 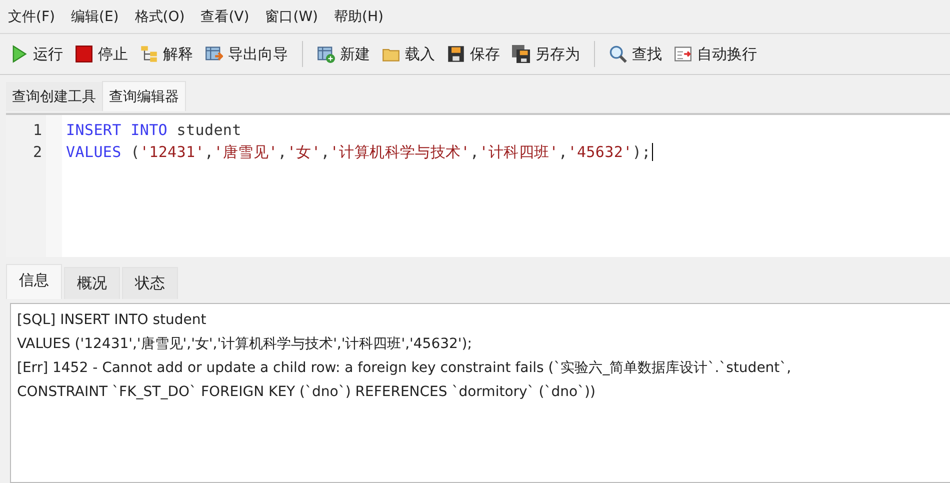 What do you see at coordinates (225, 17) in the screenshot?
I see `menu-item: 查看(V)` at bounding box center [225, 17].